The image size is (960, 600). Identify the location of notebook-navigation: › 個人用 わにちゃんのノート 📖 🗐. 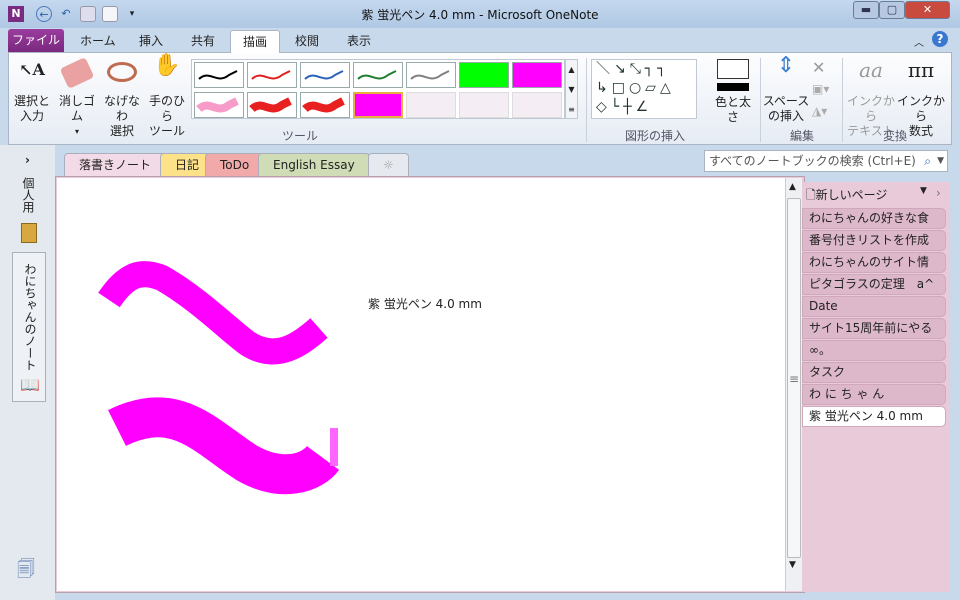
(27, 372).